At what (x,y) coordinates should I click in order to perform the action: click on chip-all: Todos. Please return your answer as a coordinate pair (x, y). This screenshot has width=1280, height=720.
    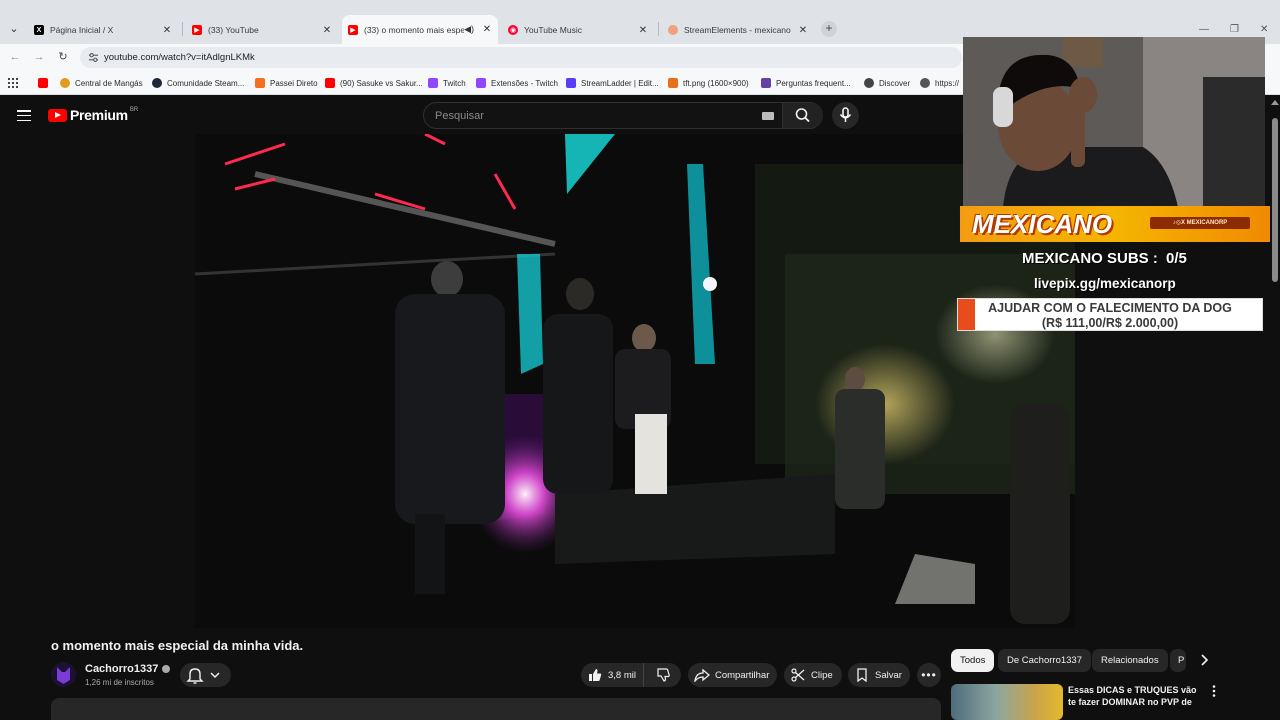
    Looking at the image, I should click on (973, 660).